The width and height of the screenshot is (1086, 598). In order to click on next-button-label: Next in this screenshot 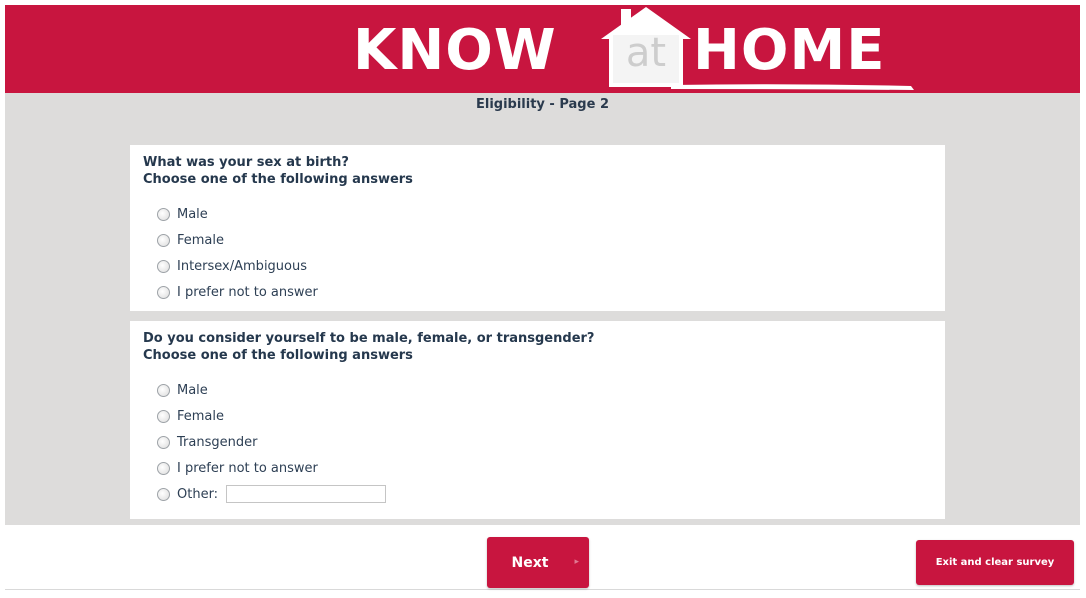, I will do `click(530, 562)`.